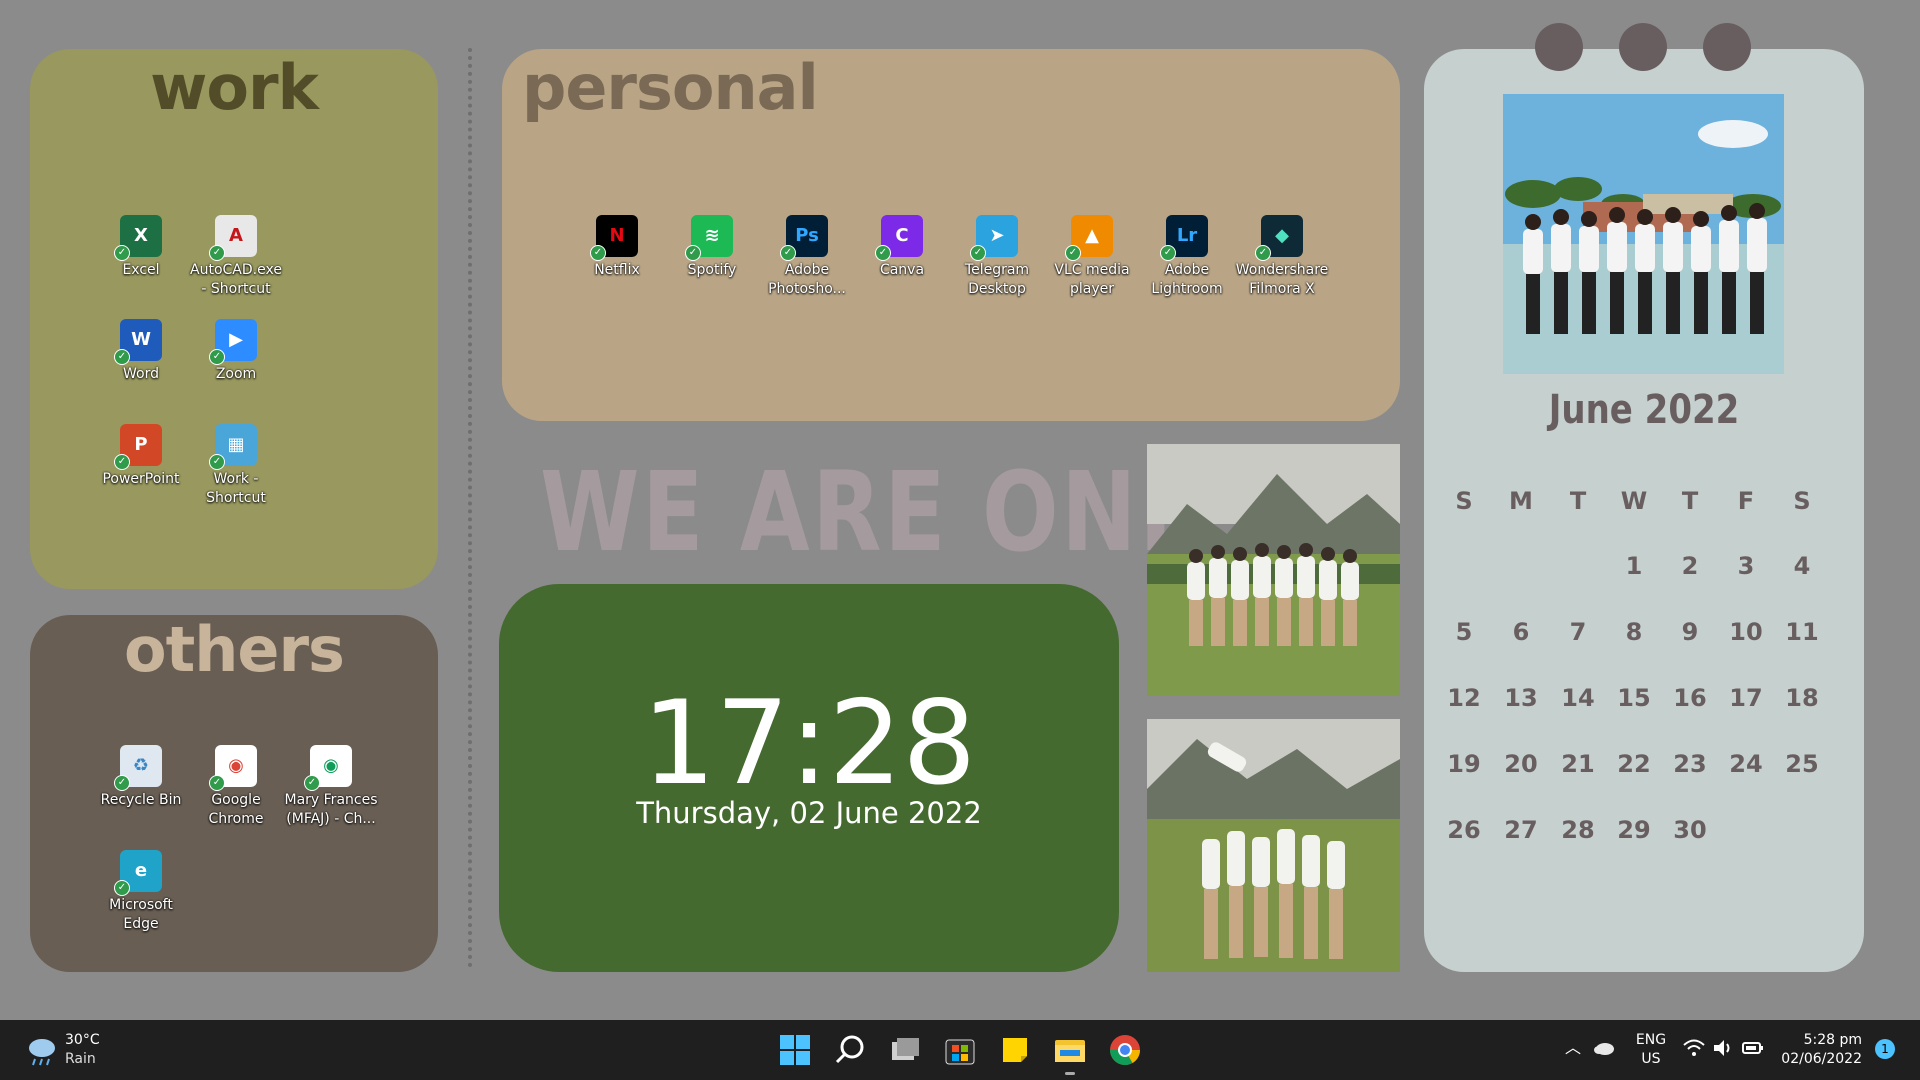 This screenshot has height=1080, width=1920. Describe the element at coordinates (236, 787) in the screenshot. I see `desktop-icon-google-chrome: ◉ ✓ Google Chrome` at that location.